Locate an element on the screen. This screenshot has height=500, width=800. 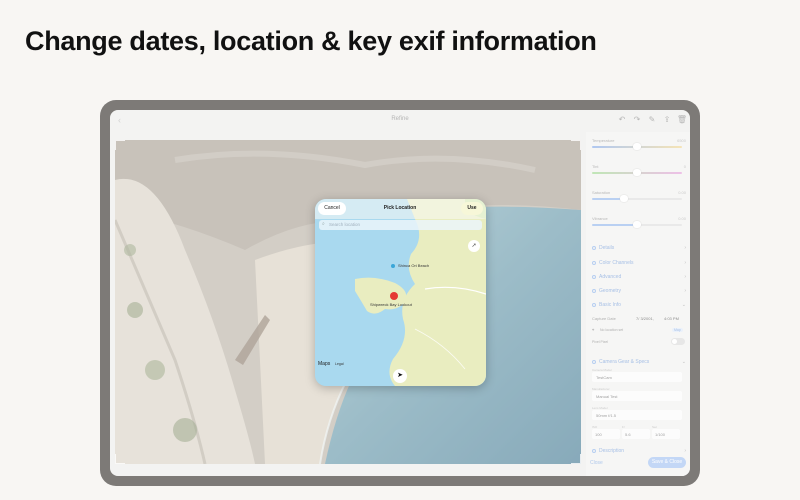
section-label: Advanced is located at coordinates (610, 277).